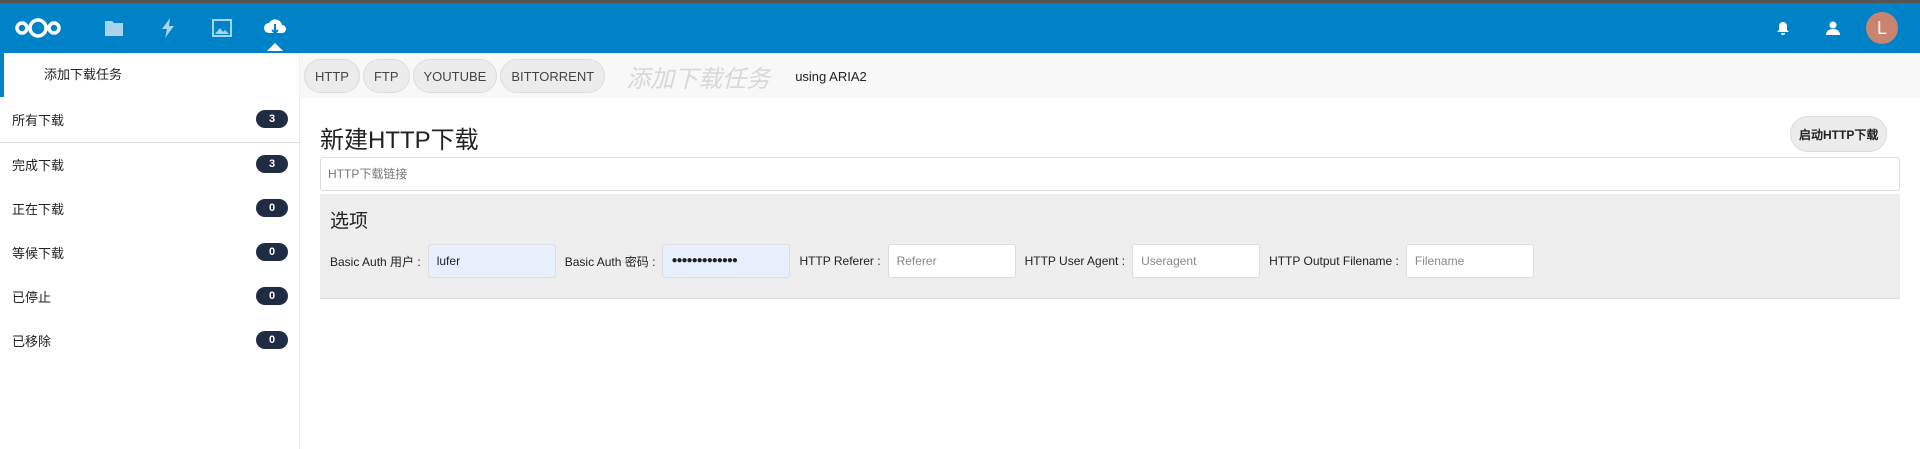  Describe the element at coordinates (399, 140) in the screenshot. I see `page-title: 新建HTTP下载` at that location.